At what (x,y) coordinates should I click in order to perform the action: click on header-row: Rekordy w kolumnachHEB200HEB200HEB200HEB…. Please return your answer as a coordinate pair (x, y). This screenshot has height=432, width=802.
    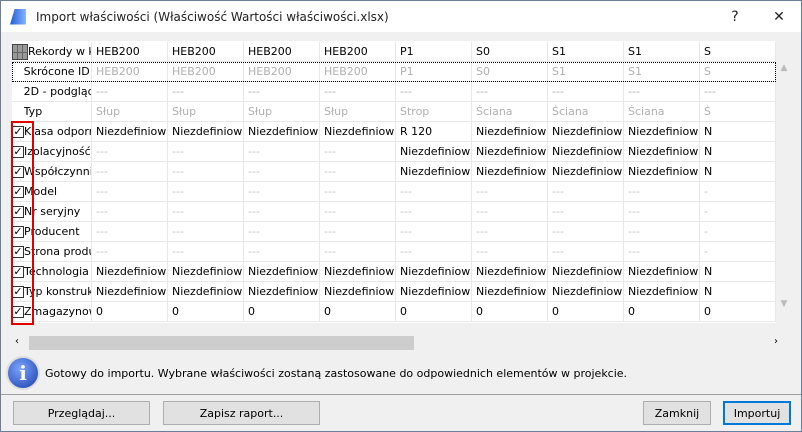
    Looking at the image, I should click on (394, 52).